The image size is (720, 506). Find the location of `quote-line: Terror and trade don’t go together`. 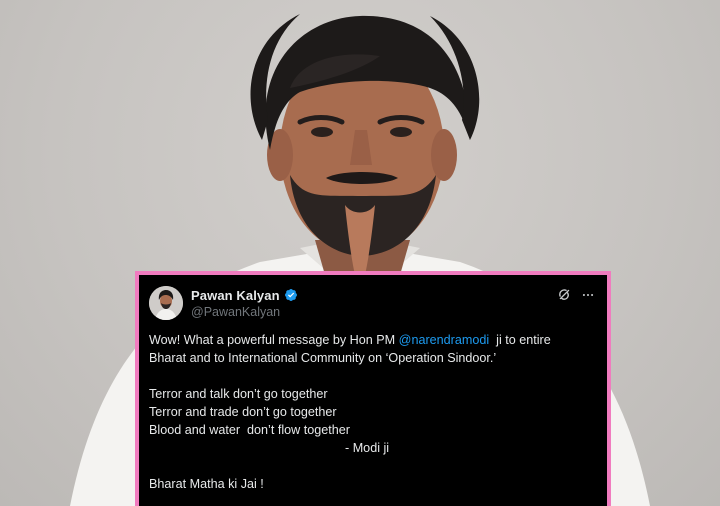

quote-line: Terror and trade don’t go together is located at coordinates (243, 412).